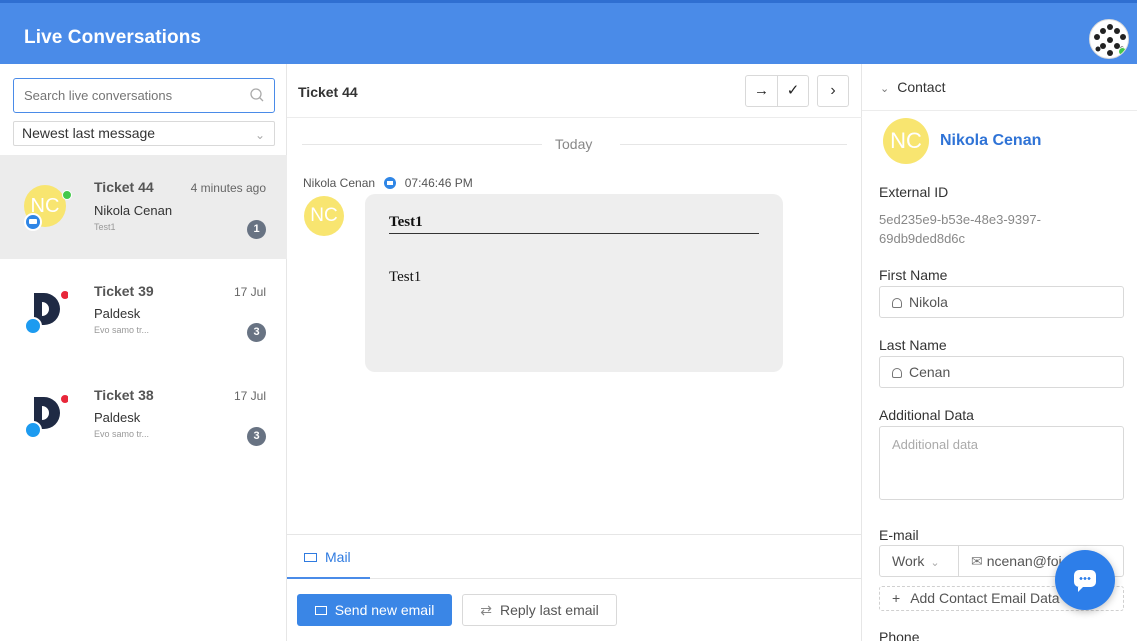 The width and height of the screenshot is (1137, 641). I want to click on last-name-field: Cenan, so click(1001, 372).